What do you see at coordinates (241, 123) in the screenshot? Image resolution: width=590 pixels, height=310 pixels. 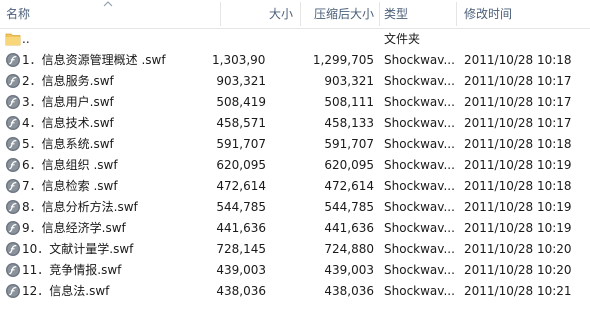 I see `file-size: 458,571` at bounding box center [241, 123].